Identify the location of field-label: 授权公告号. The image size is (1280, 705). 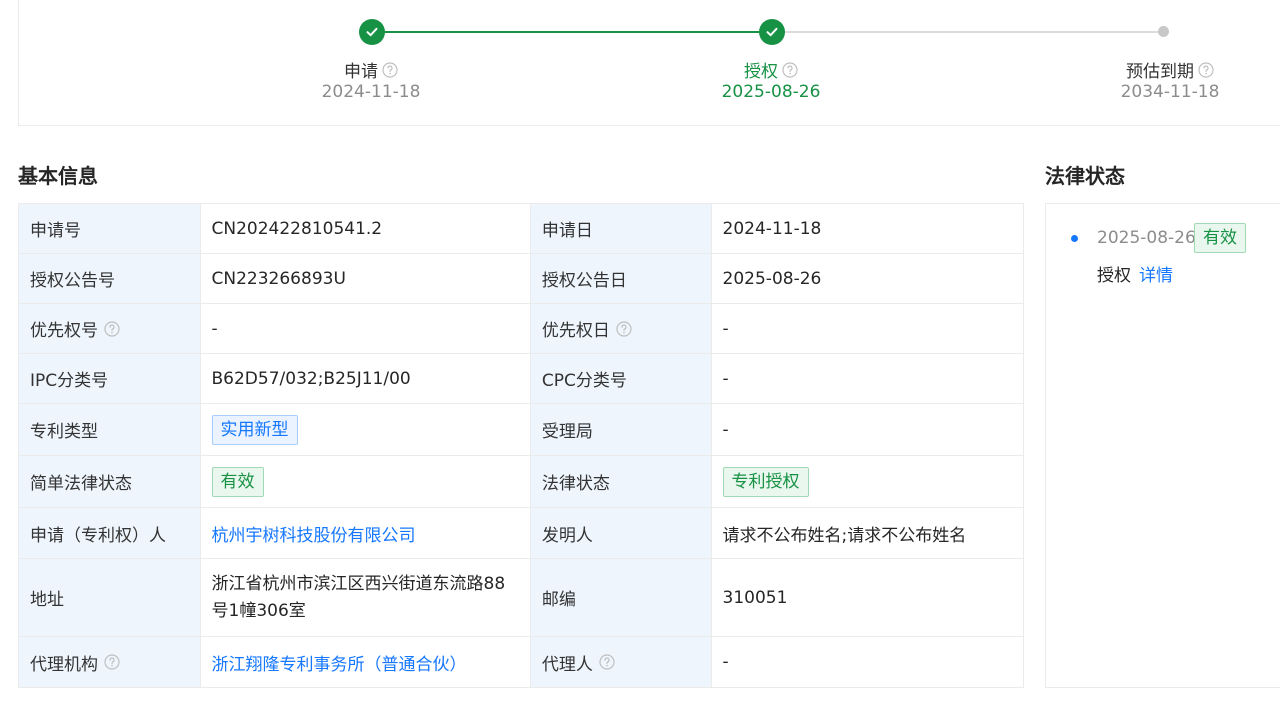
(109, 278).